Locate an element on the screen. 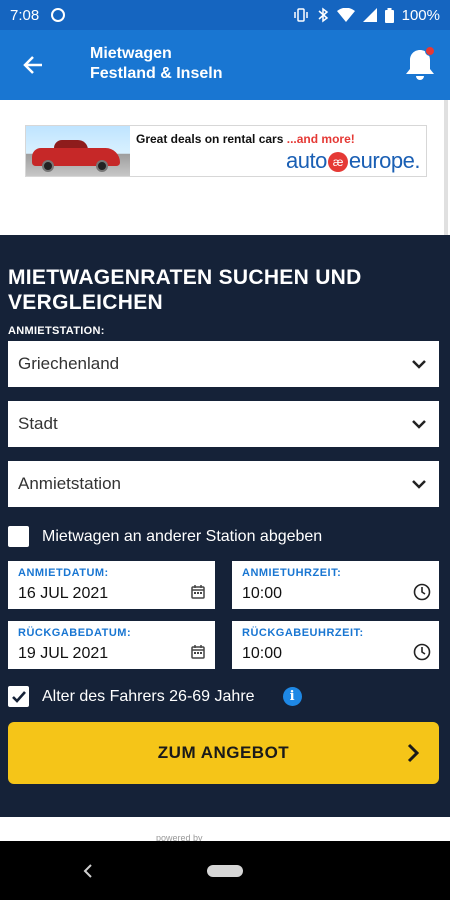  title-line-1: Mietwagen is located at coordinates (131, 53).